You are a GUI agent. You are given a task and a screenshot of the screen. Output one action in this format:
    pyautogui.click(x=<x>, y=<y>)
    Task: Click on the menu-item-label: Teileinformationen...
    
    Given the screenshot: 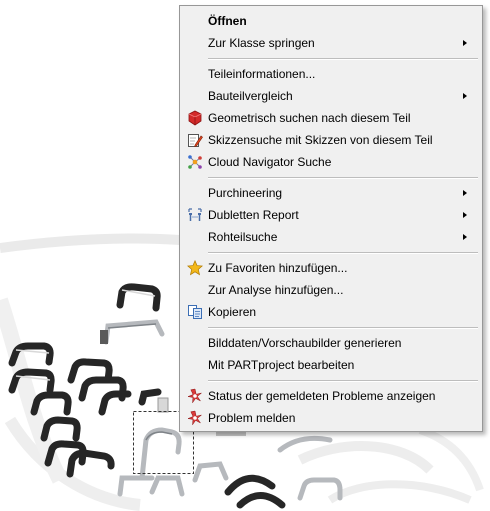 What is the action you would take?
    pyautogui.click(x=262, y=74)
    